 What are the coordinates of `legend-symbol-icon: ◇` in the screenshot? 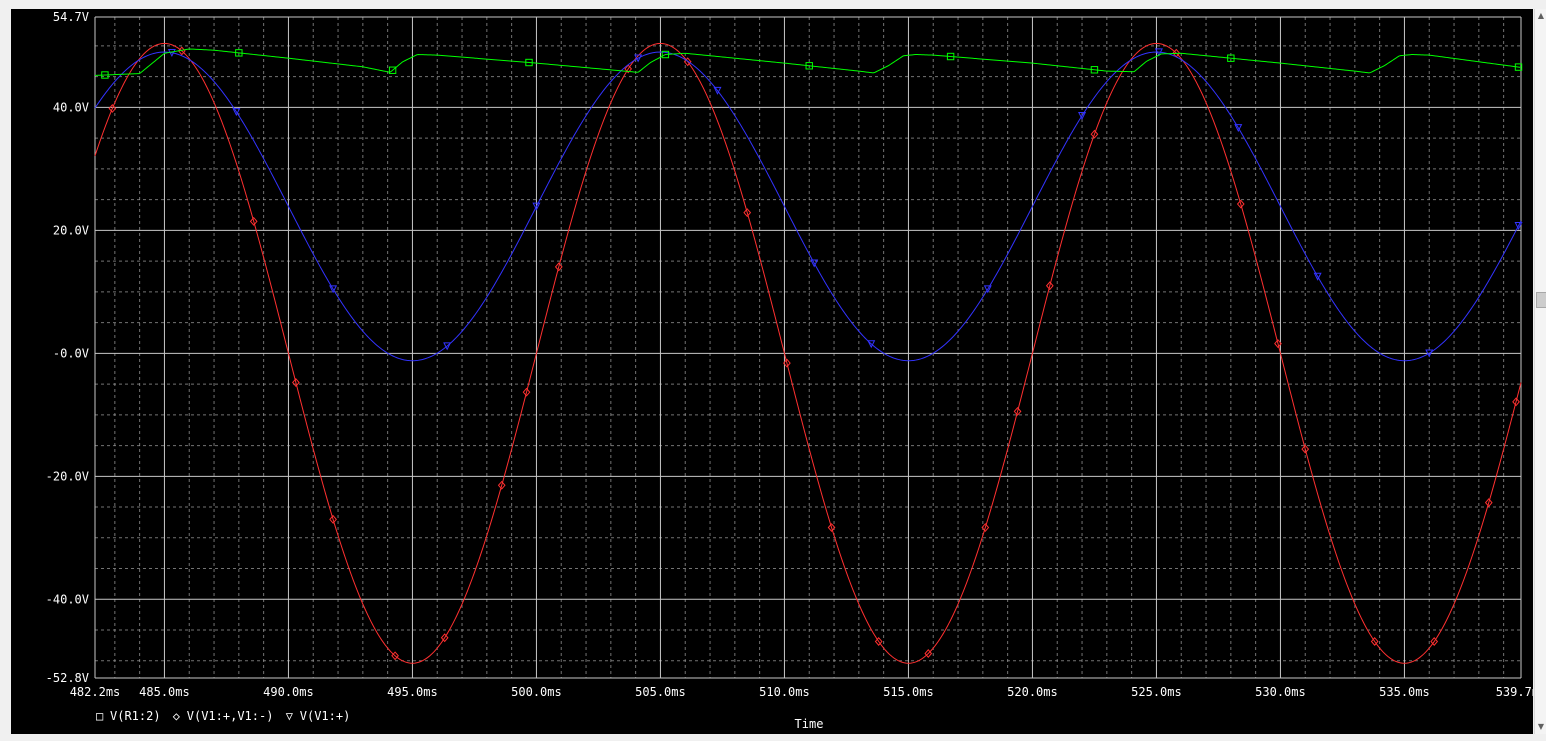 It's located at (177, 716).